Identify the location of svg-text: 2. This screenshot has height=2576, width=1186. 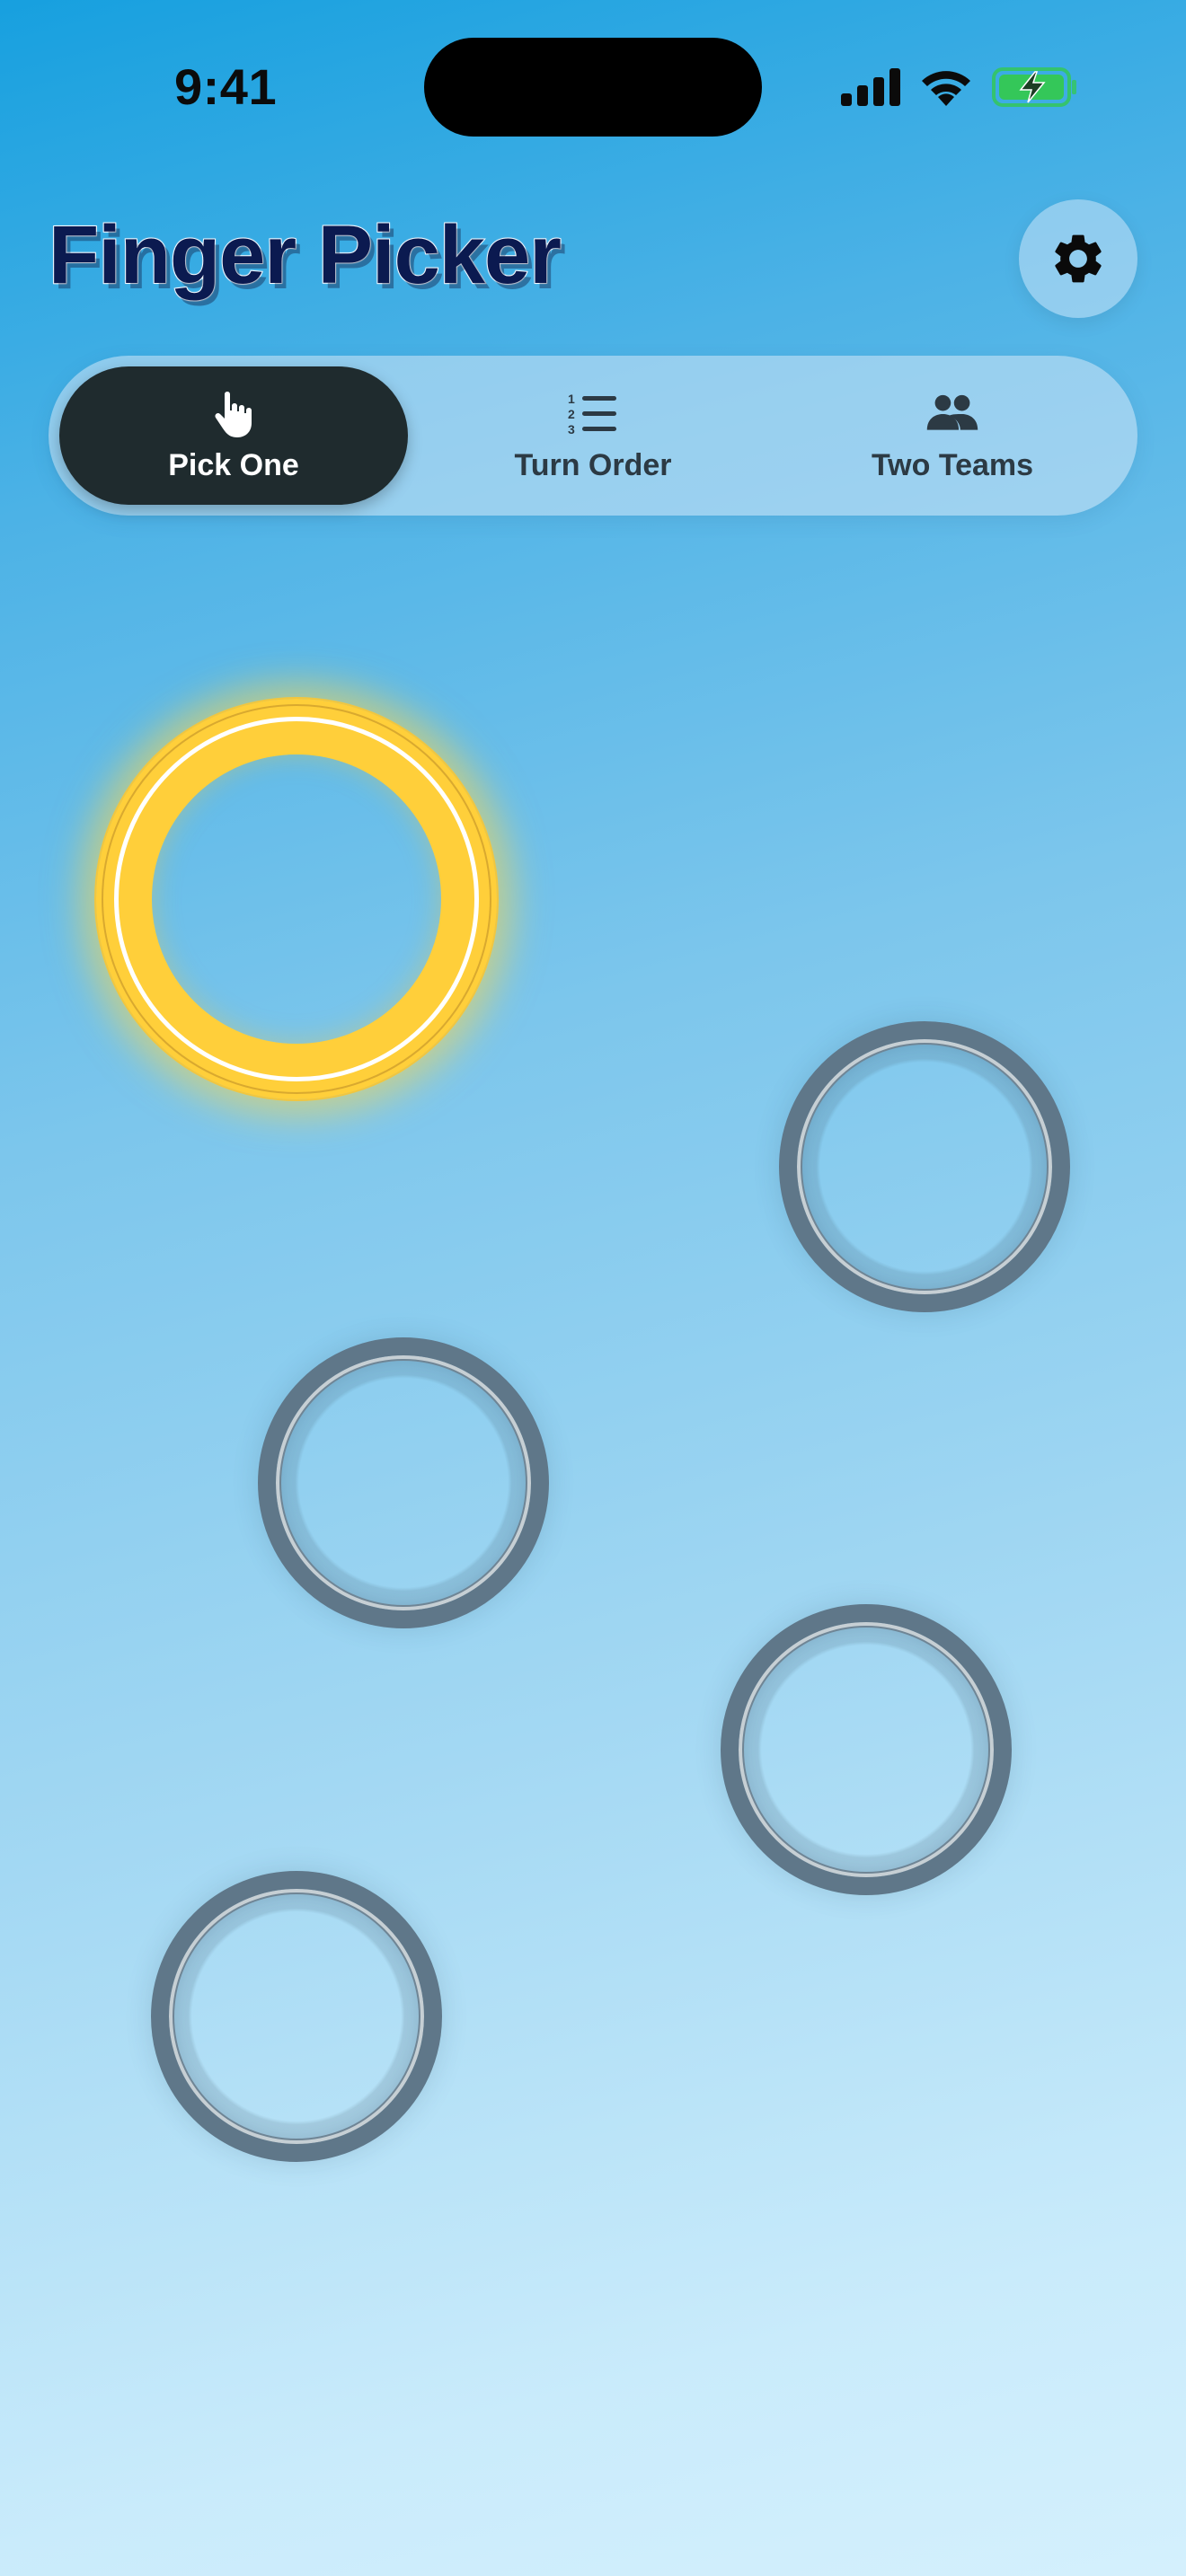
(571, 414).